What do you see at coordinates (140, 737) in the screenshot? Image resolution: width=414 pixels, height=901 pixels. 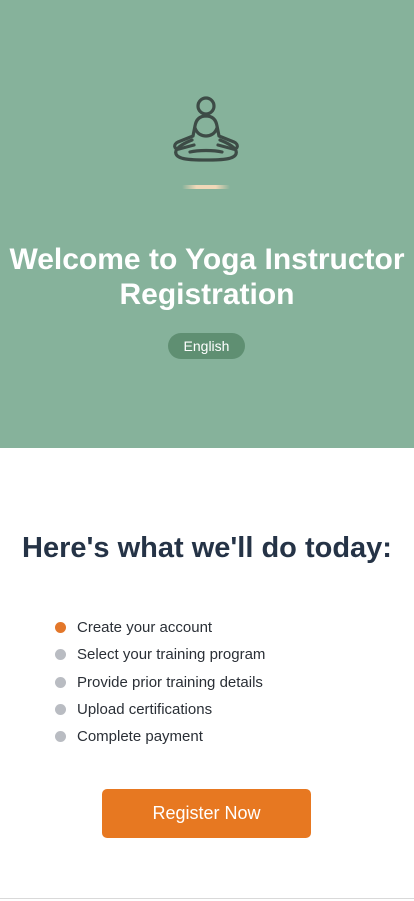 I see `step-label: Complete payment` at bounding box center [140, 737].